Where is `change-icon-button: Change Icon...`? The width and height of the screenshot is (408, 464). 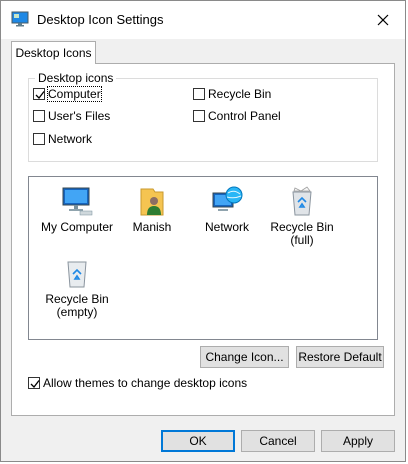 change-icon-button: Change Icon... is located at coordinates (244, 357).